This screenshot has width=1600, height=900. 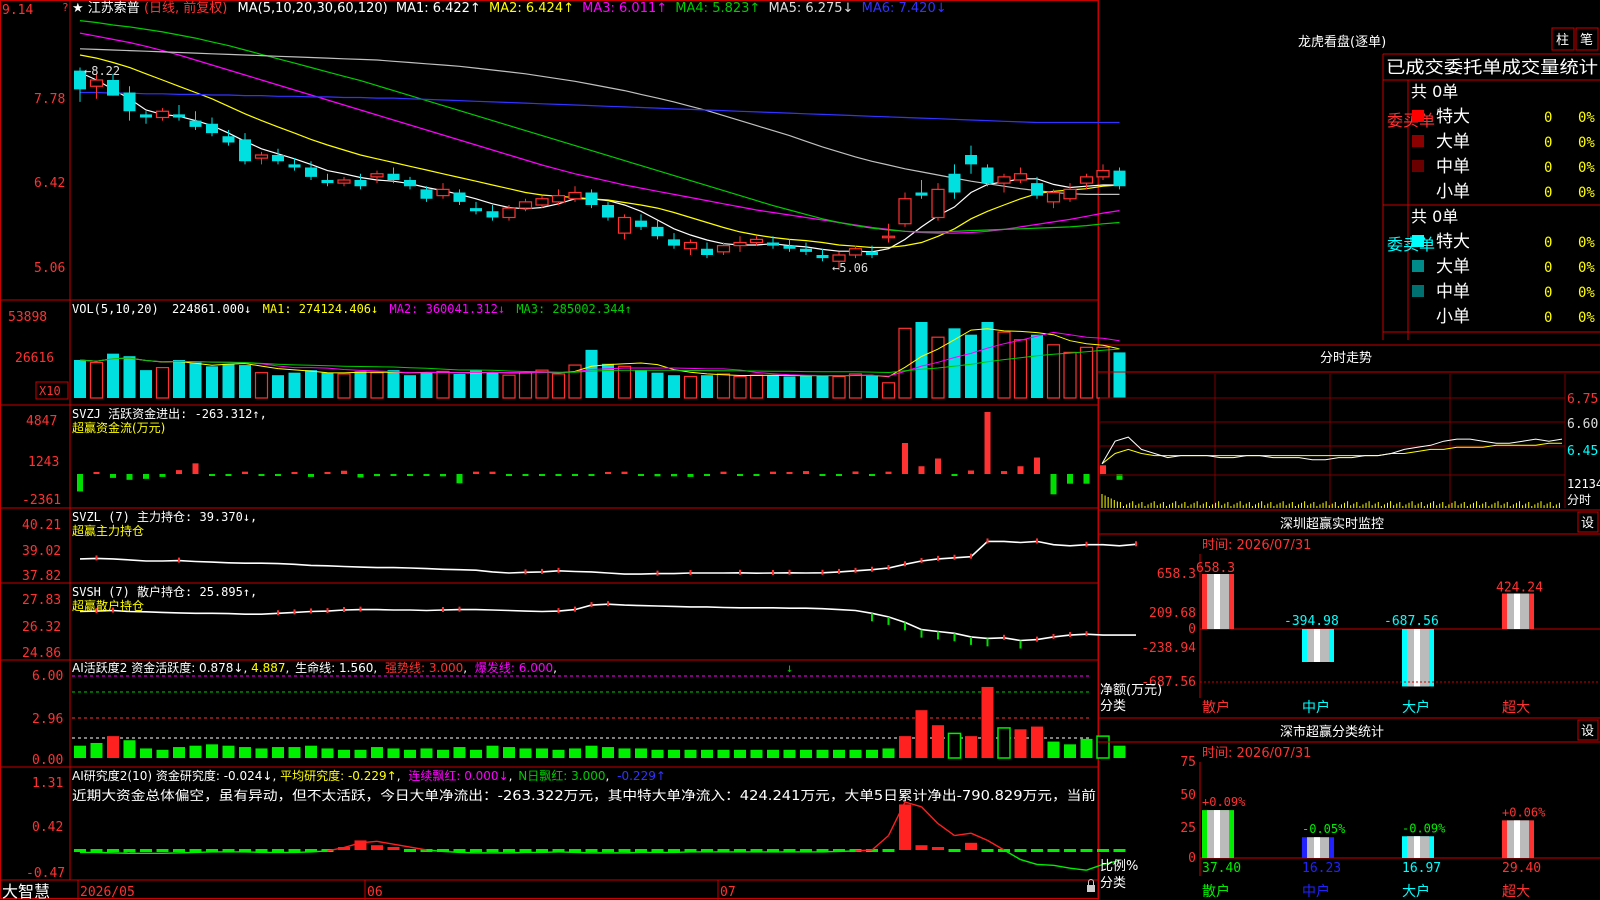 What do you see at coordinates (1516, 892) in the screenshot?
I see `class-category: 超大` at bounding box center [1516, 892].